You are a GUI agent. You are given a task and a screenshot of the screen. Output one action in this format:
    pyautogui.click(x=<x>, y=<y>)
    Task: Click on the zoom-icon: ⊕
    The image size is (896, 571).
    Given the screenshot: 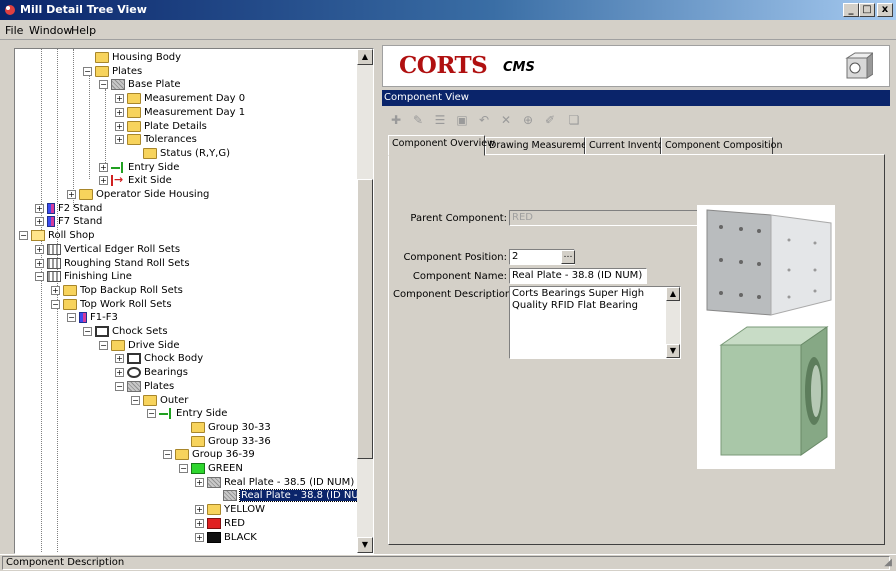 What is the action you would take?
    pyautogui.click(x=528, y=120)
    